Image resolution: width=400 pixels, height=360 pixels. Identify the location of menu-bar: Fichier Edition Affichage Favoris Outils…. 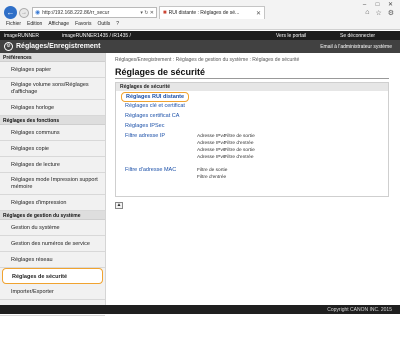
(62, 24).